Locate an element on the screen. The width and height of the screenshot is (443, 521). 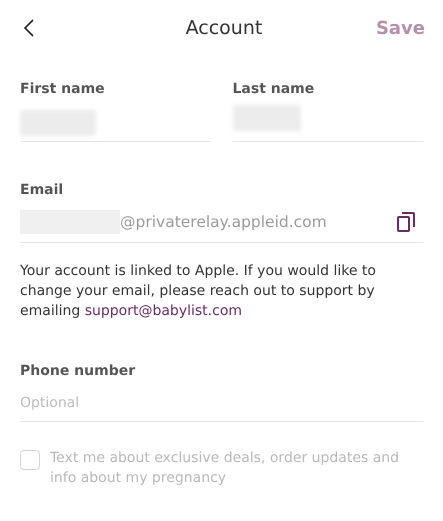
checkbox-label: Text me about exclusive deals, order updates and info about my pregnancy is located at coordinates (225, 468).